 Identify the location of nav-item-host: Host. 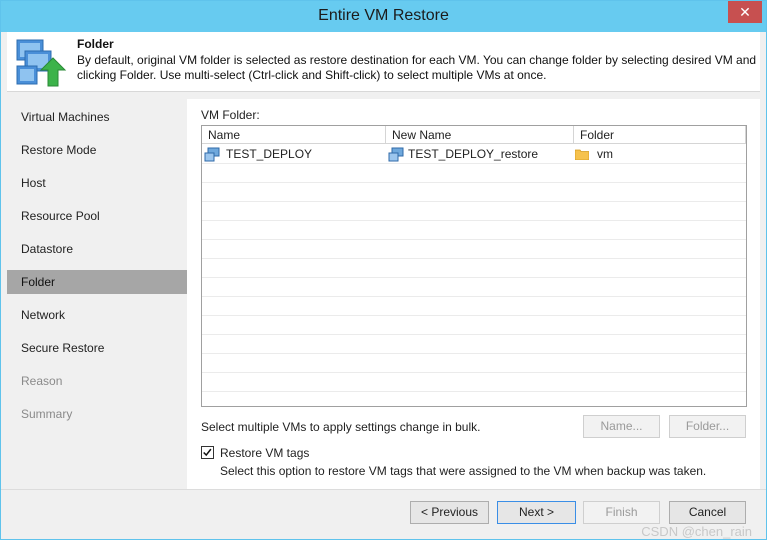
(97, 183).